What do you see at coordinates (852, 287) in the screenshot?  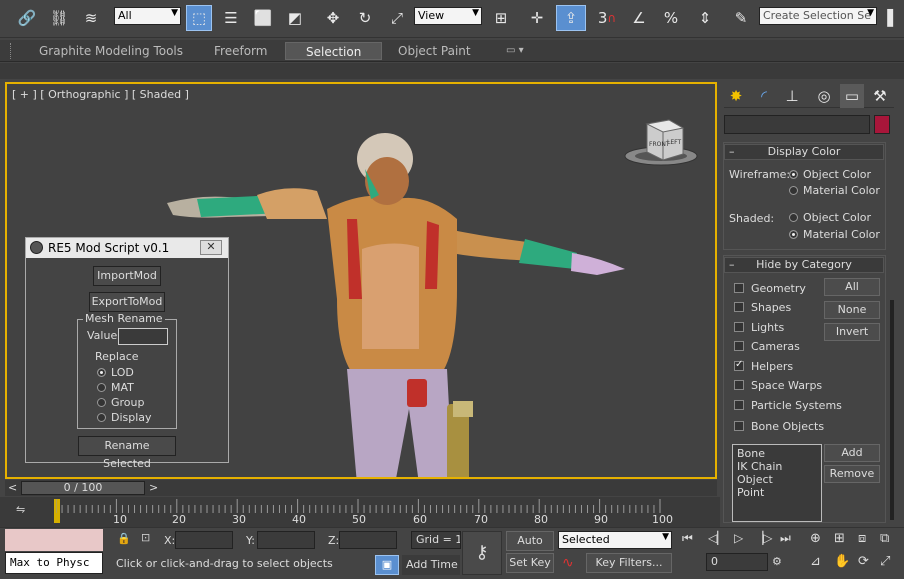 I see `all-button: All` at bounding box center [852, 287].